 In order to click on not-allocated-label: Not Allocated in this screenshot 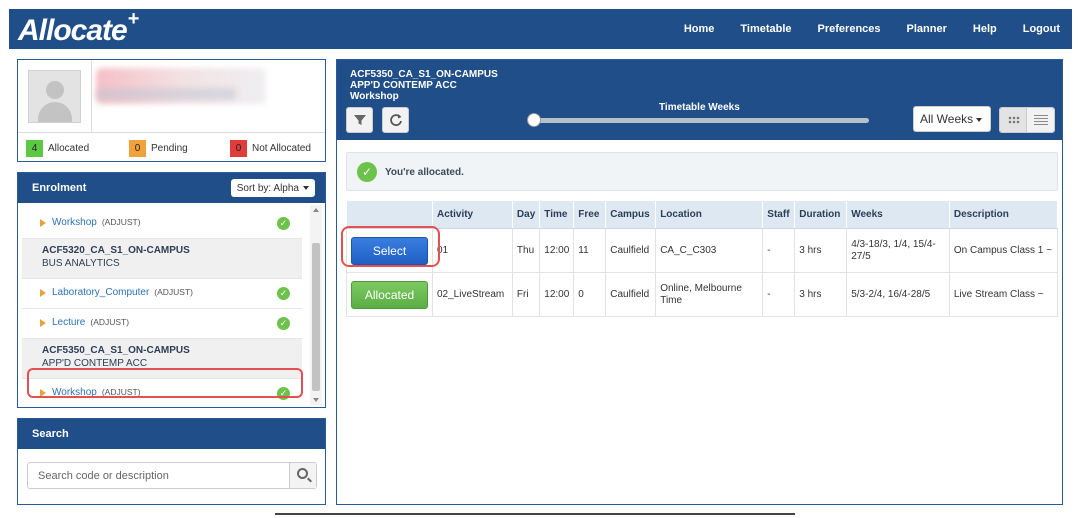, I will do `click(281, 148)`.